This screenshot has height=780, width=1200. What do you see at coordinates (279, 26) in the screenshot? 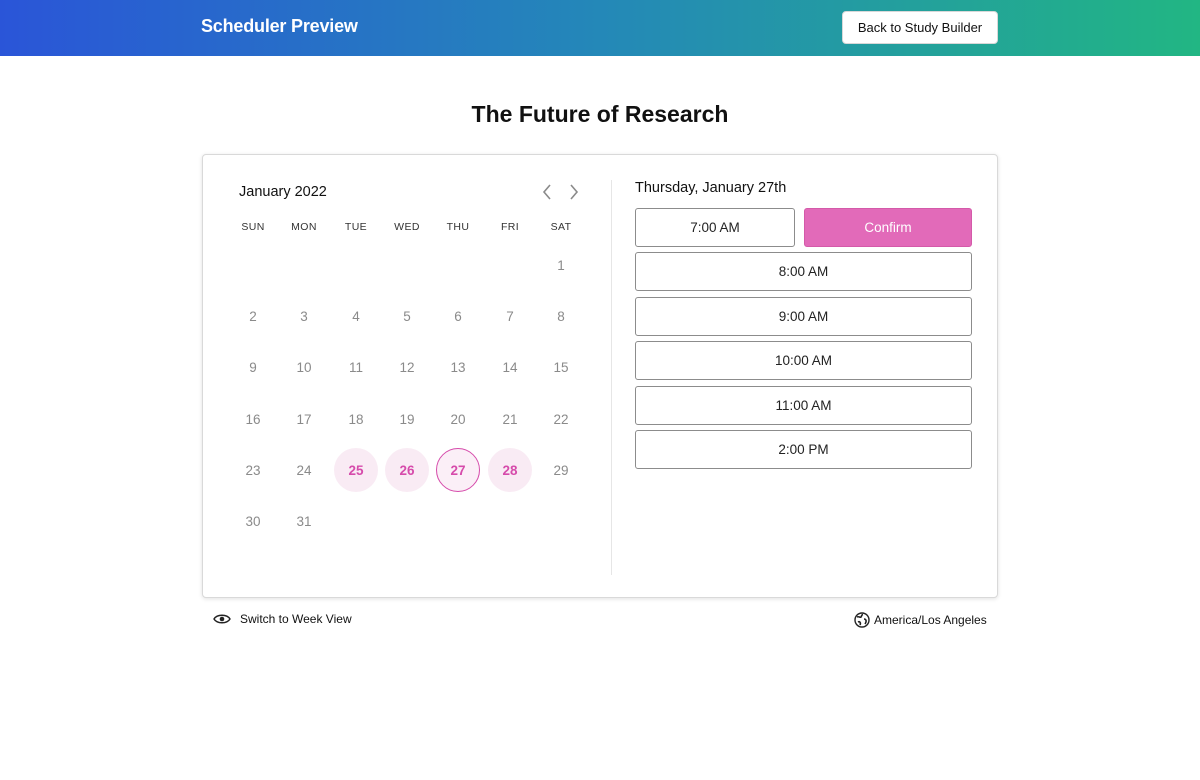
I see `app-title: Scheduler Preview` at bounding box center [279, 26].